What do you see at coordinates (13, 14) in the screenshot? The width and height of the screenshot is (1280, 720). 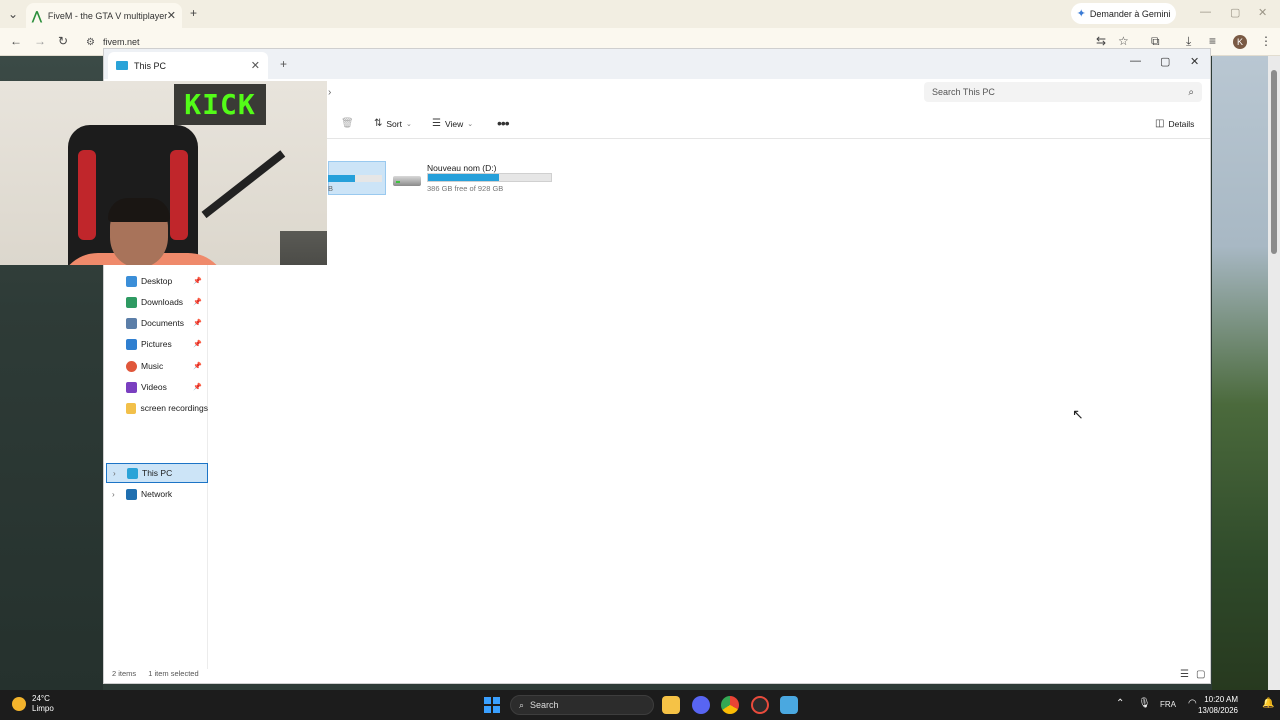 I see `tab-search-chevron-icon: ⌄` at bounding box center [13, 14].